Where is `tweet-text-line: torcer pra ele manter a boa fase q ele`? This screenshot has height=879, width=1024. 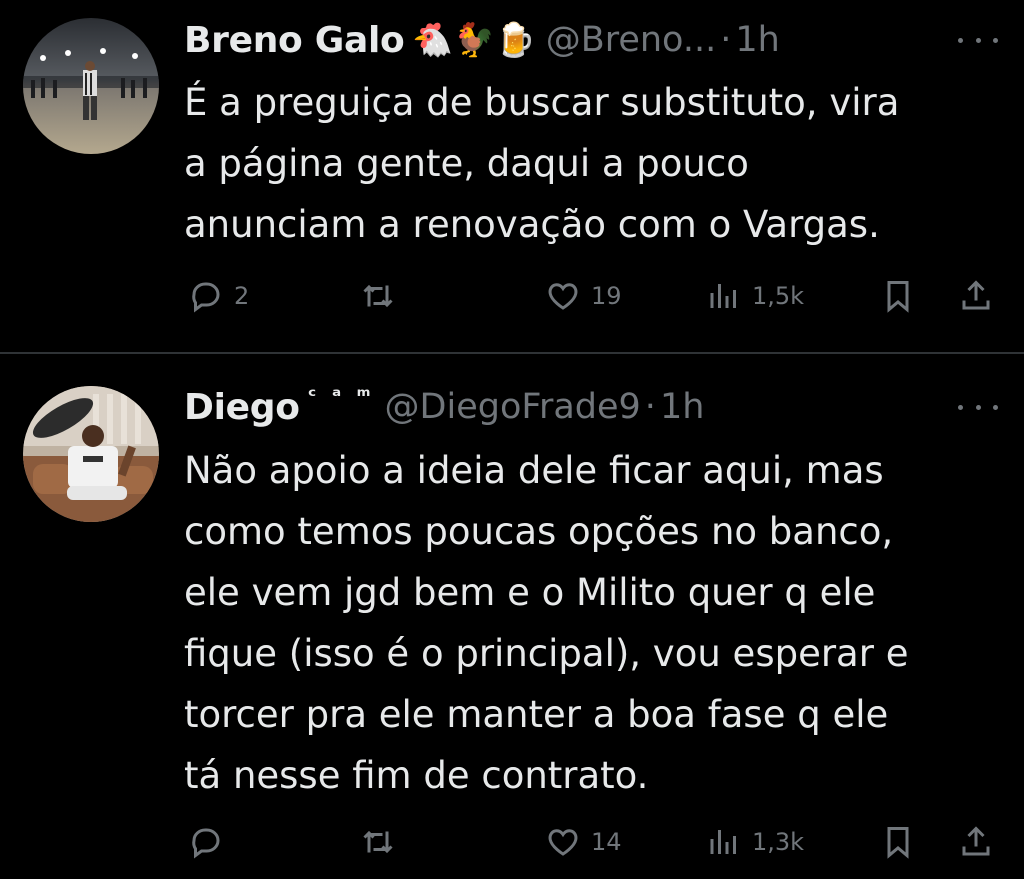 tweet-text-line: torcer pra ele manter a boa fase q ele is located at coordinates (536, 714).